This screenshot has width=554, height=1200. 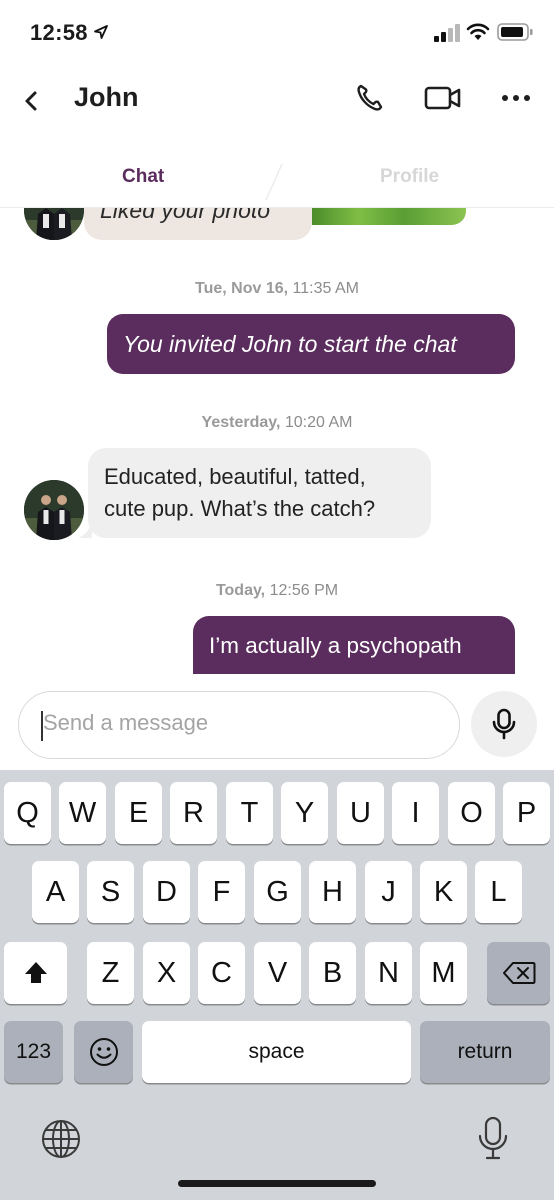 I want to click on tab-bar: Chat Profile, so click(x=277, y=179).